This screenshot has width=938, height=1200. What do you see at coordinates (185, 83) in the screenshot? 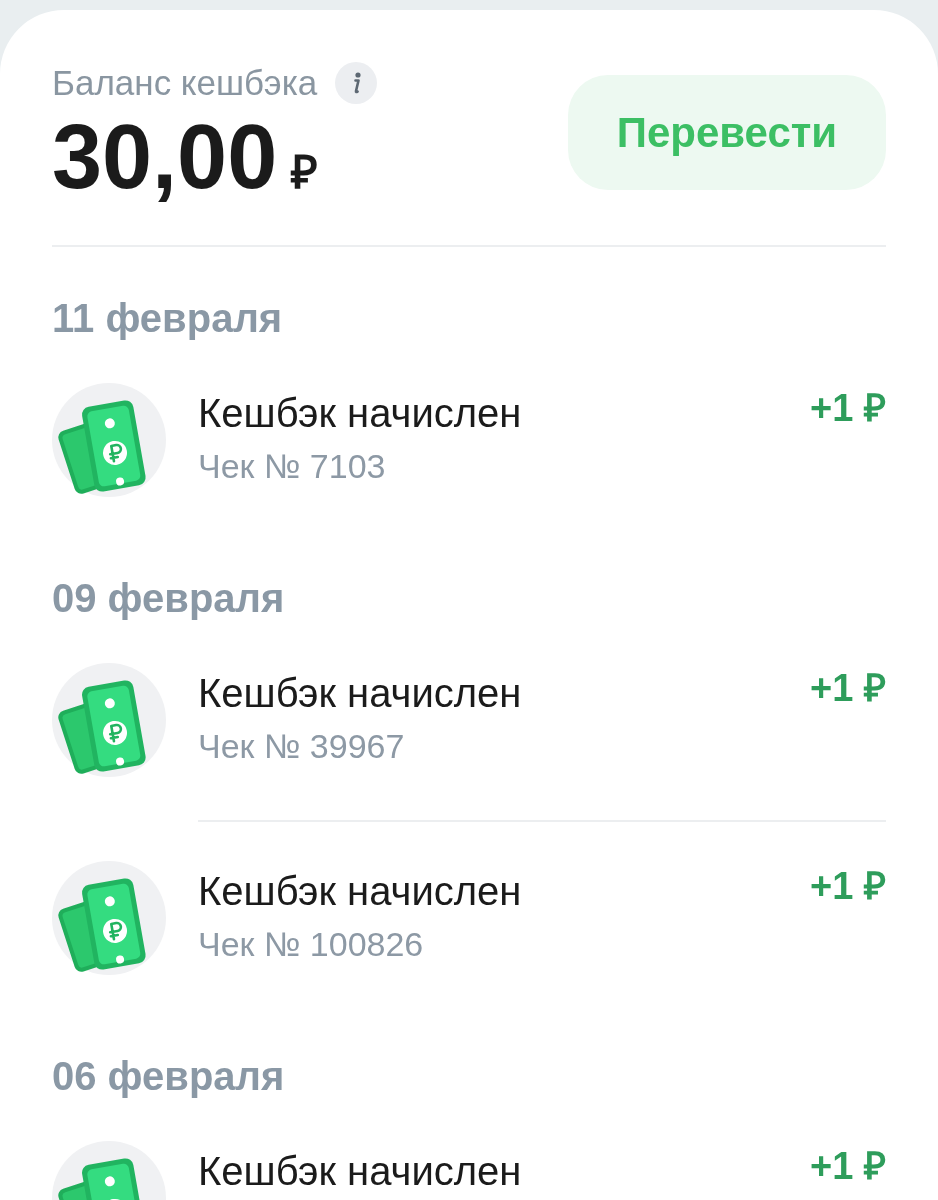
I see `balance-label: Баланс кешбэка` at bounding box center [185, 83].